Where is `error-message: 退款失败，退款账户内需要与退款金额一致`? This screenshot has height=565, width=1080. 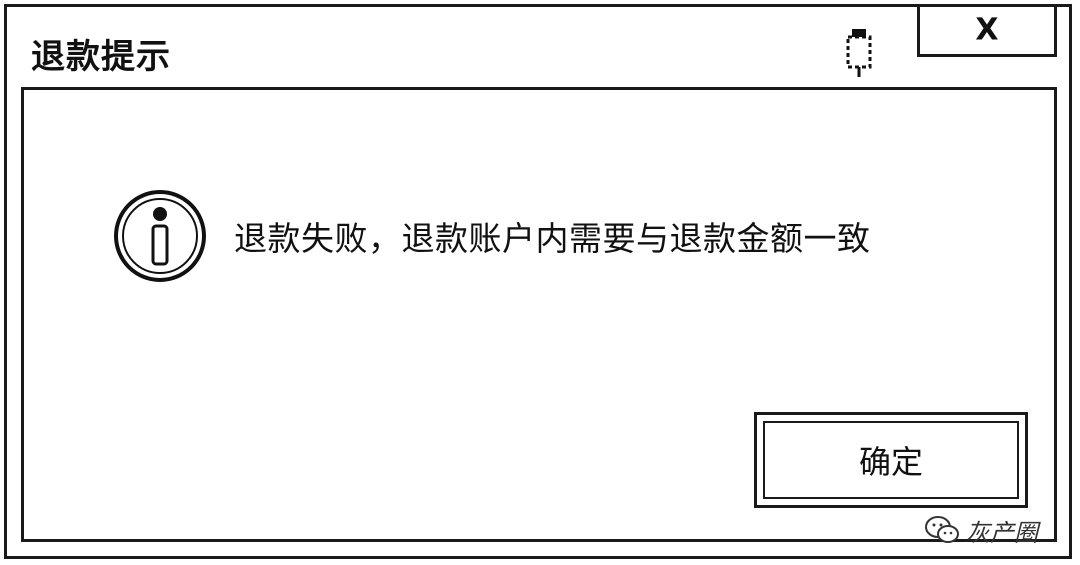 error-message: 退款失败，退款账户内需要与退款金额一致 is located at coordinates (552, 238).